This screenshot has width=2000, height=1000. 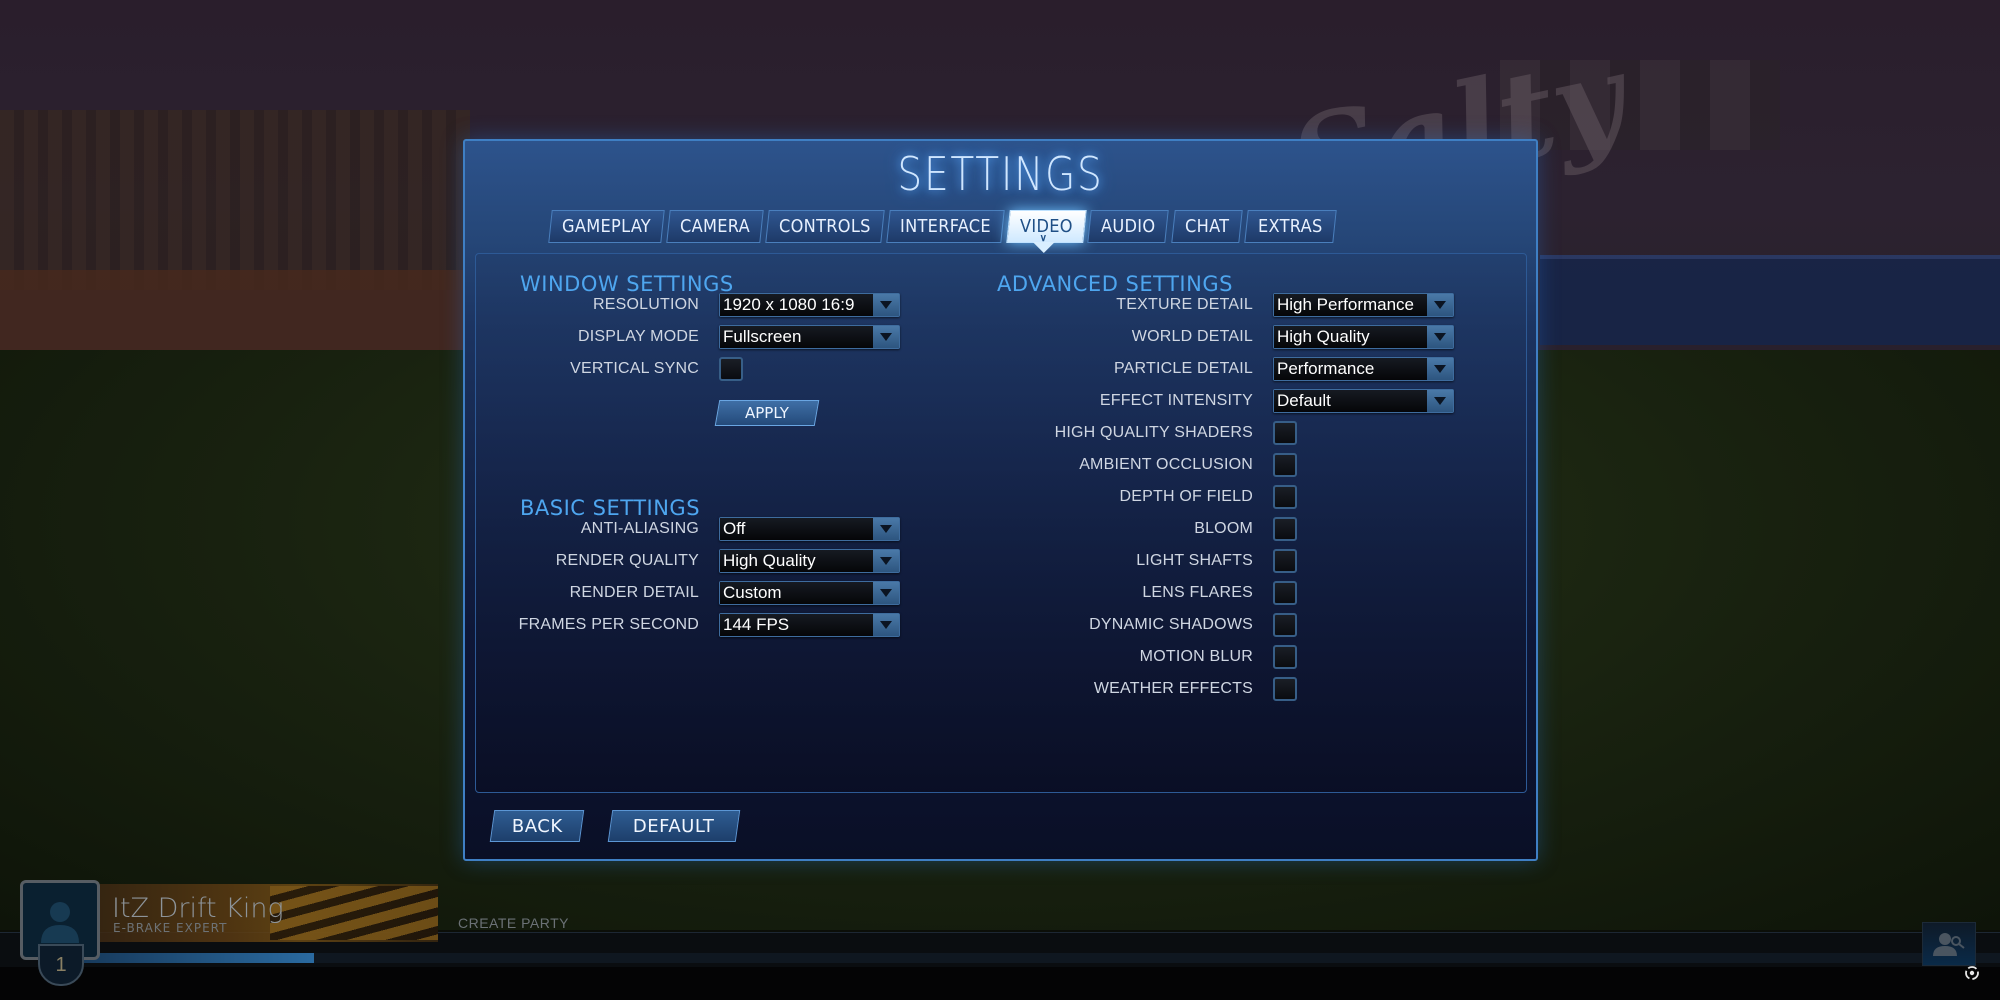 I want to click on tab-label: EXTRAS, so click(x=1290, y=226).